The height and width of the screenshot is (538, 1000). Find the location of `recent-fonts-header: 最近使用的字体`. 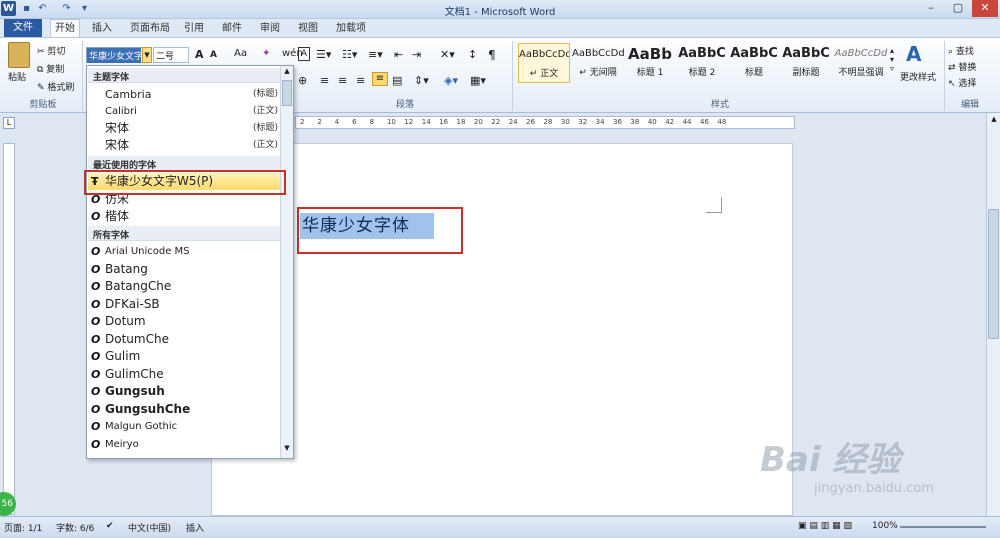

recent-fonts-header: 最近使用的字体 is located at coordinates (186, 163).